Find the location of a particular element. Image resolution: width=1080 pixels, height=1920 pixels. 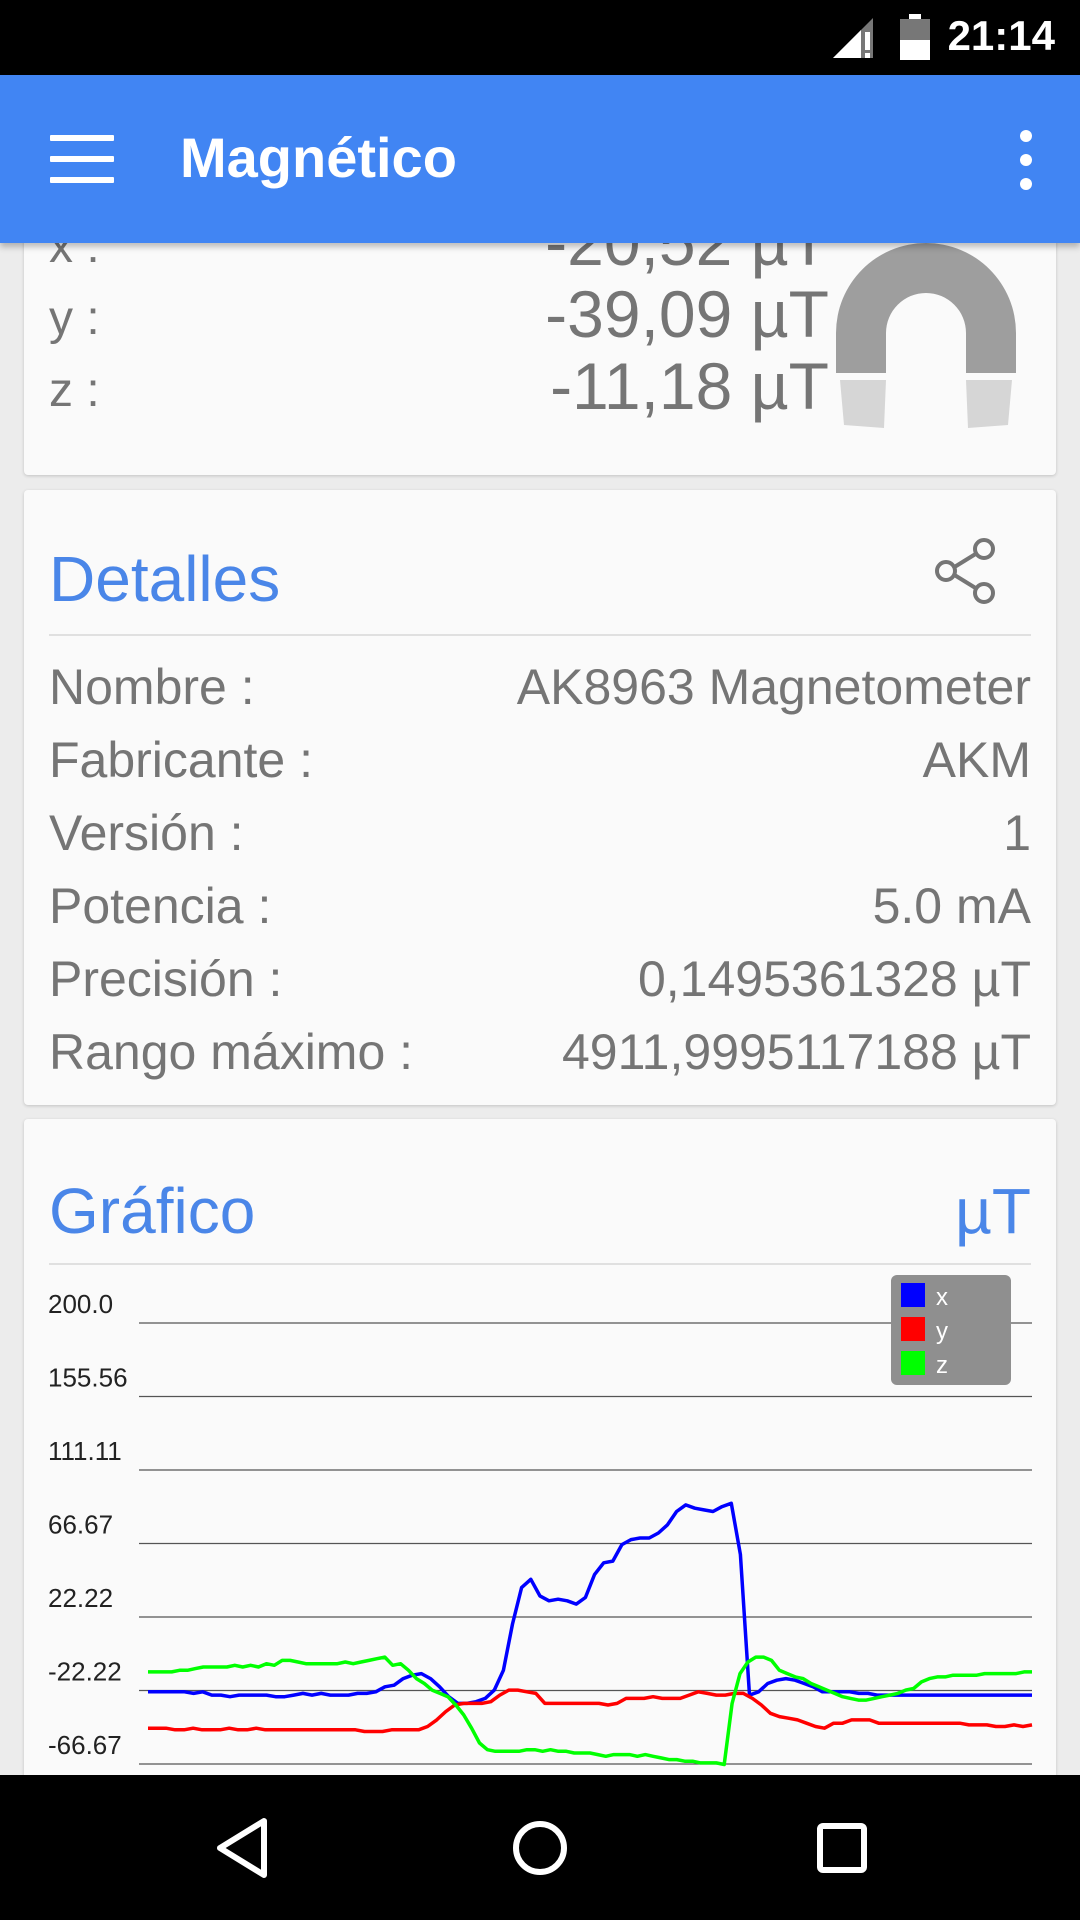

axis-value: -20,52 µT is located at coordinates (687, 261).